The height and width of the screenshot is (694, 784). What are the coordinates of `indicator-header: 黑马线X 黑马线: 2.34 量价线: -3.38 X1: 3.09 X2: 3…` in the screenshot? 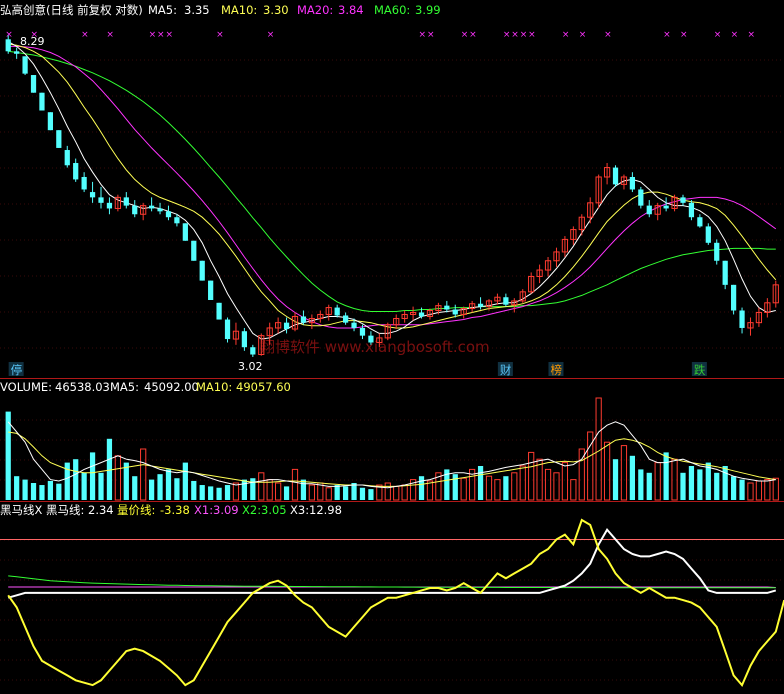 It's located at (171, 510).